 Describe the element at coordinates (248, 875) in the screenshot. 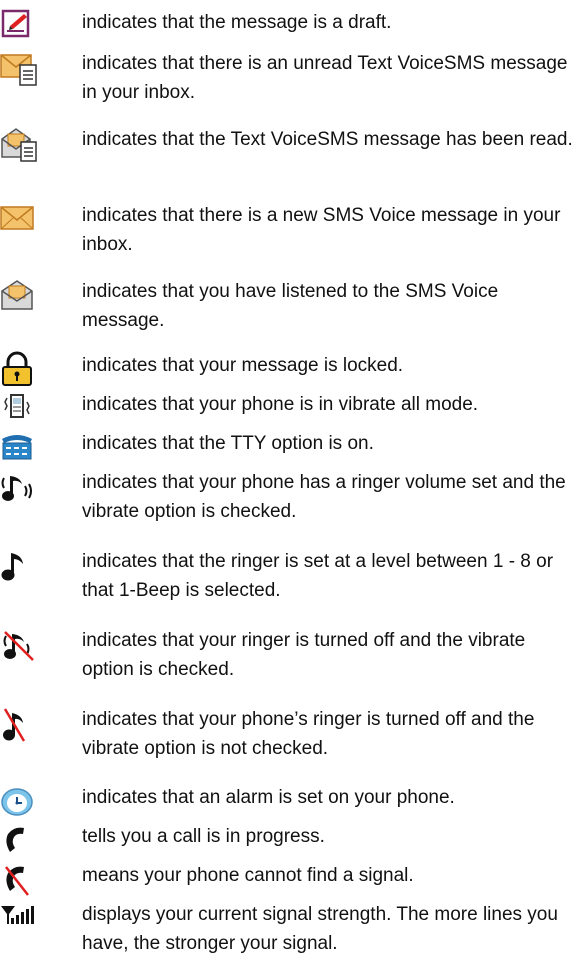

I see `legend-description: means your phone cannot find a signal.` at that location.